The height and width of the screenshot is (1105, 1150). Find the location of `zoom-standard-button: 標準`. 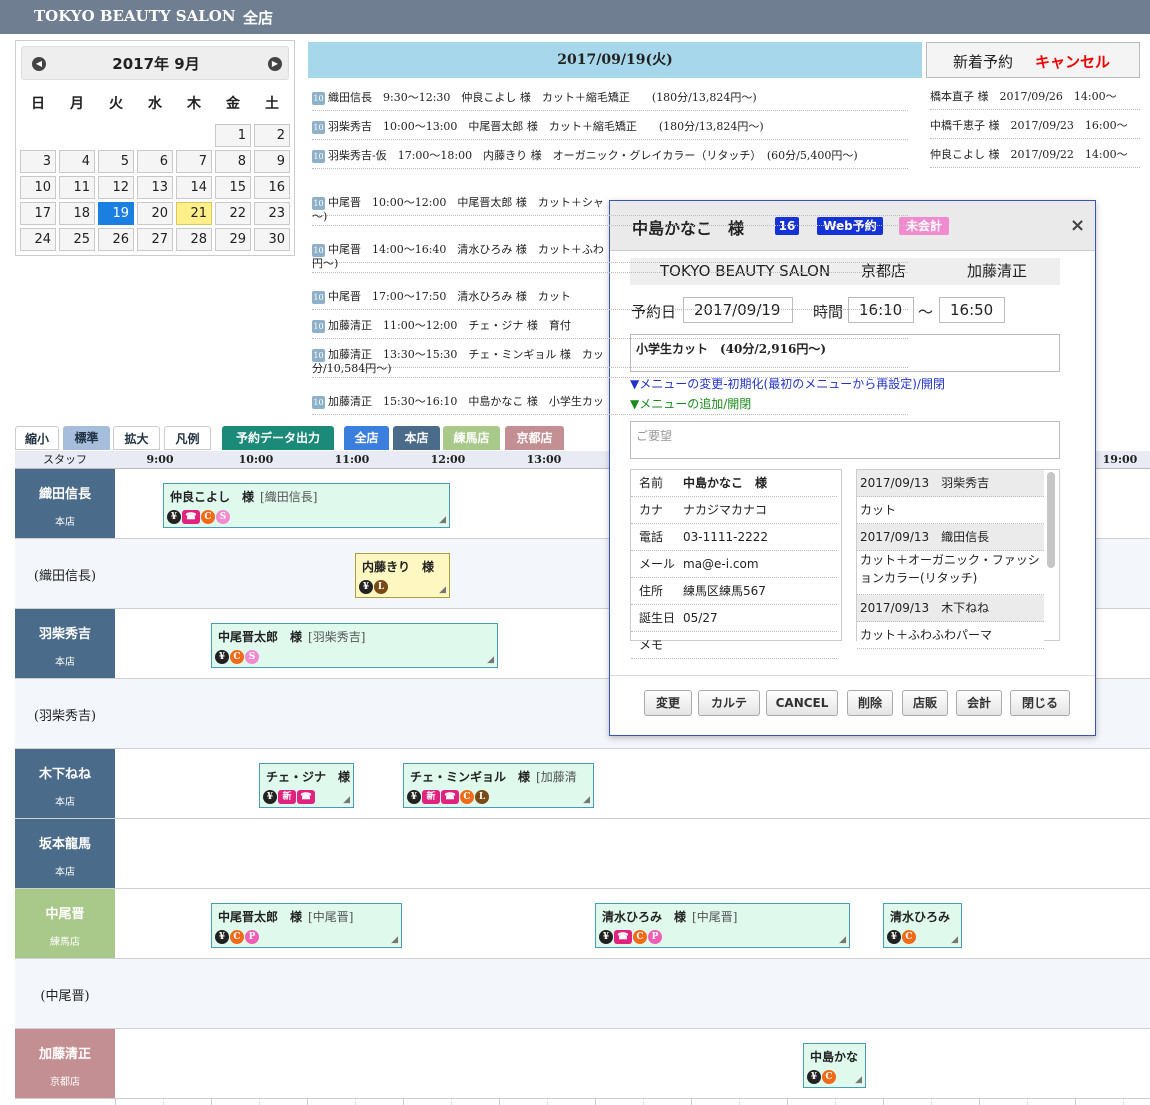

zoom-standard-button: 標準 is located at coordinates (86, 438).